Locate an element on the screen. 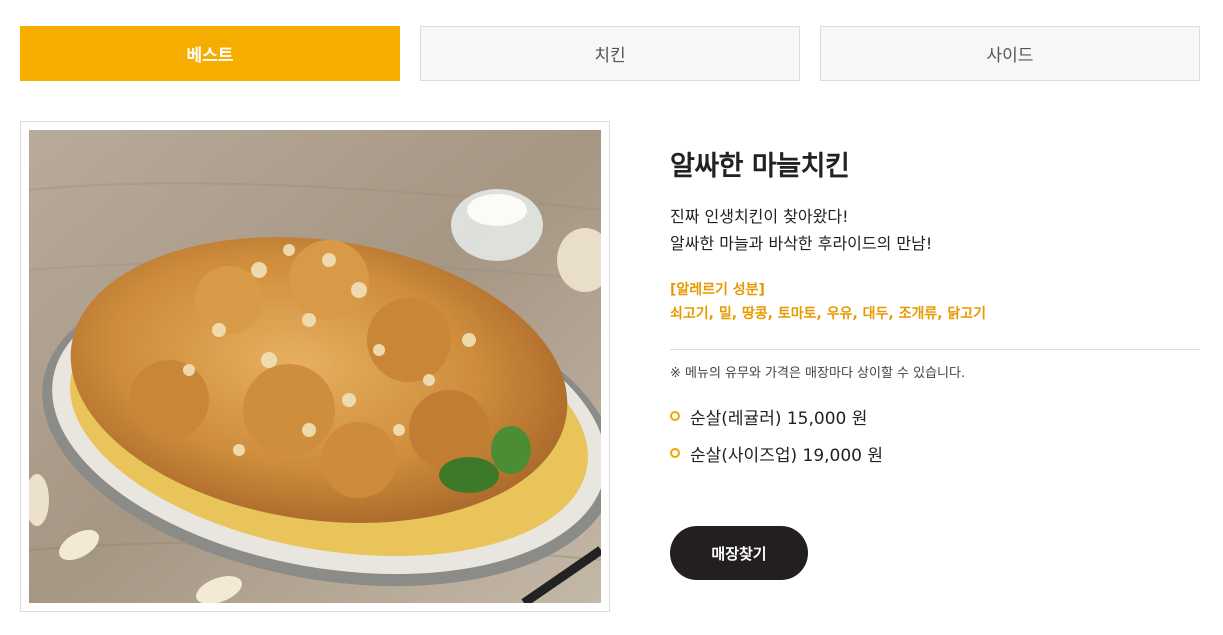  price-notice: ※ 메뉴의 유무와 가격은 매장마다 상이할 수 있습니다. is located at coordinates (818, 373).